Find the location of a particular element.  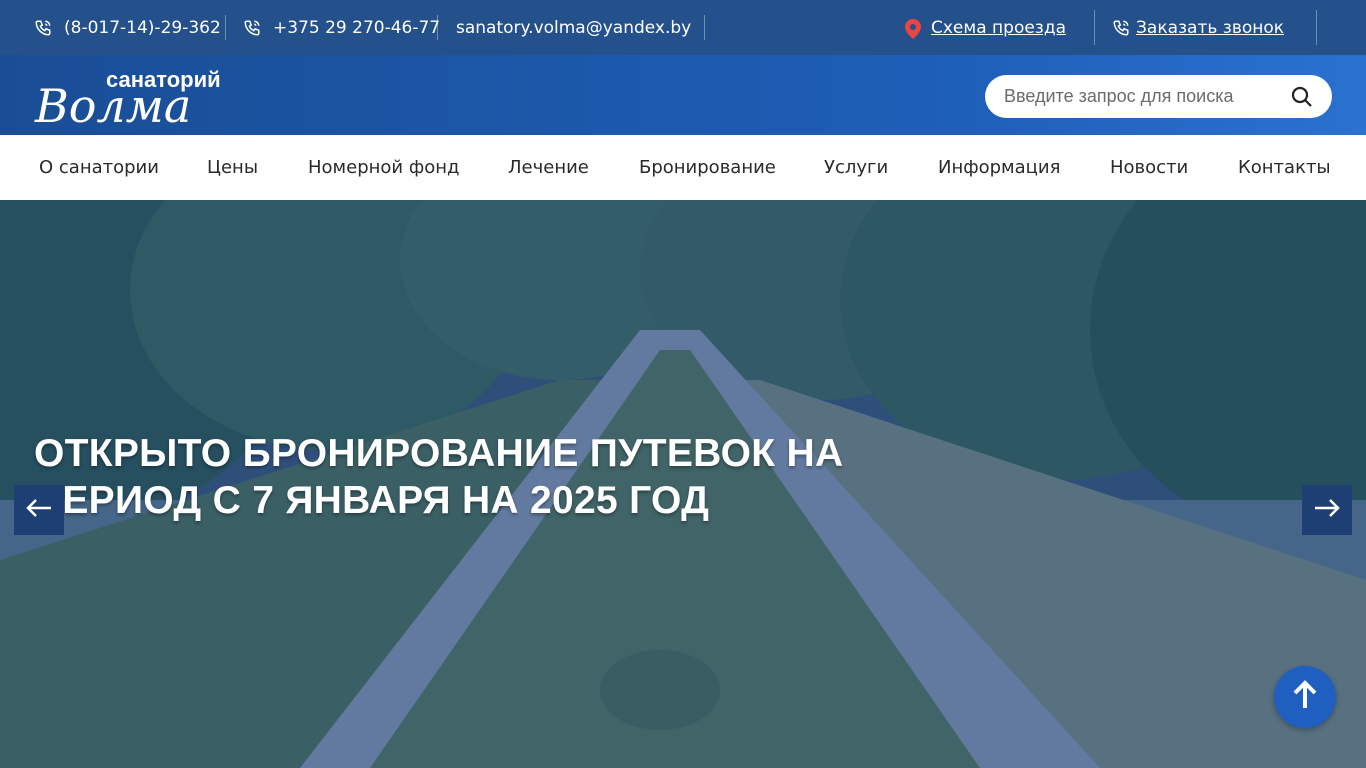

search-box is located at coordinates (1158, 96).